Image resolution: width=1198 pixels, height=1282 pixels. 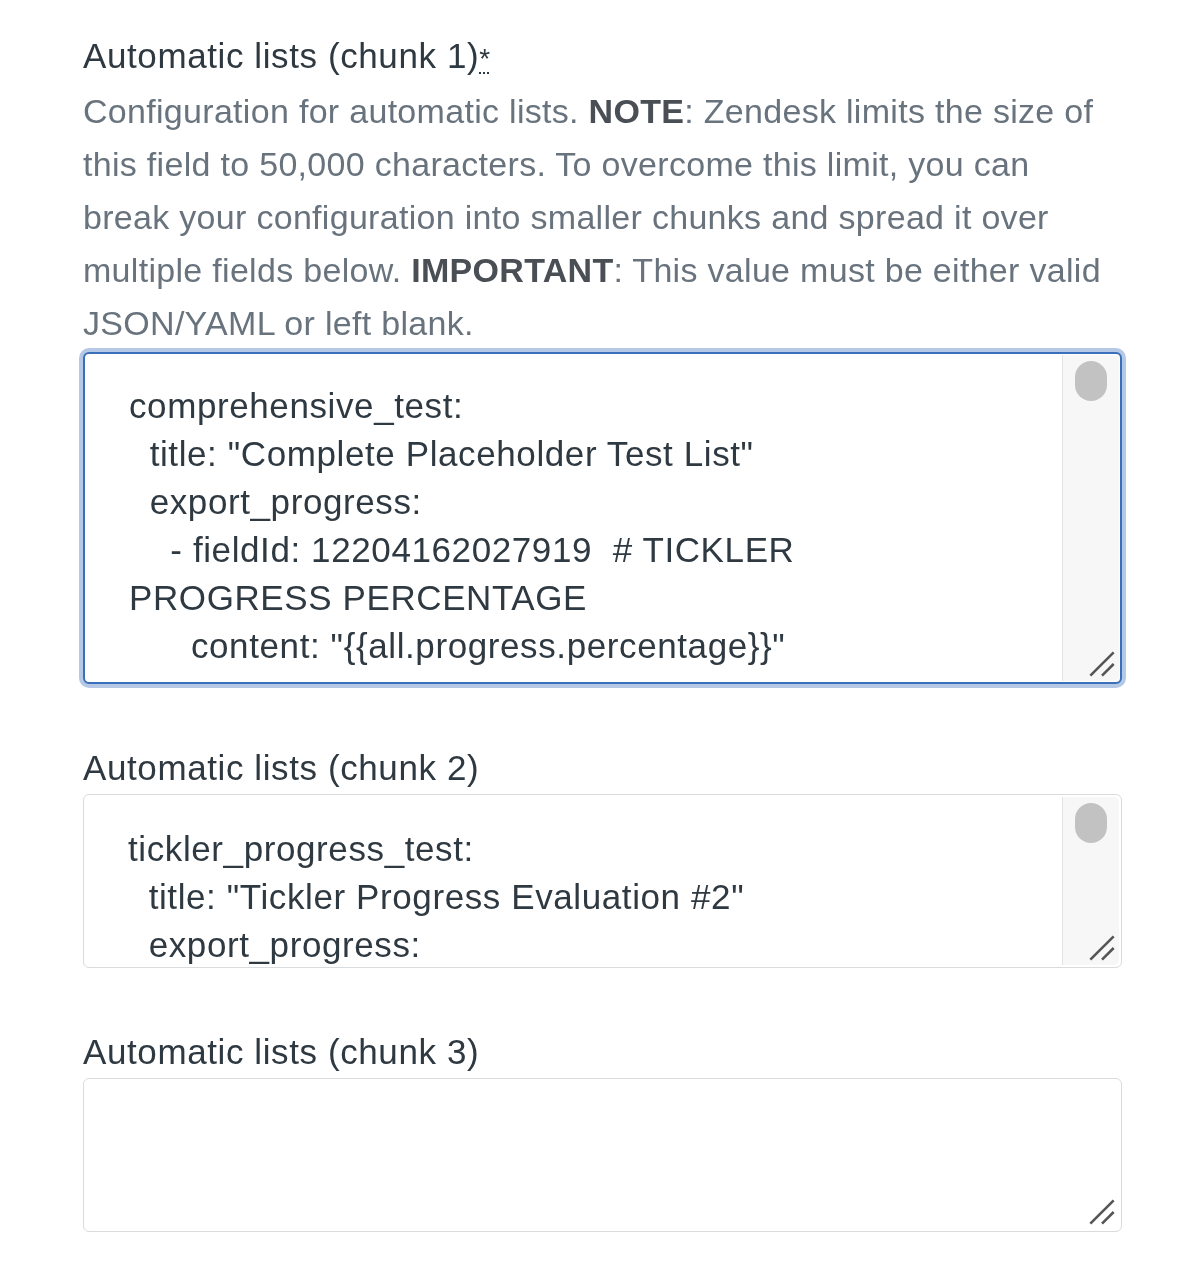 What do you see at coordinates (602, 881) in the screenshot?
I see `text-area: tickler_progress_test: title: "Tickler Progress Evaluation #2" export_progress:` at bounding box center [602, 881].